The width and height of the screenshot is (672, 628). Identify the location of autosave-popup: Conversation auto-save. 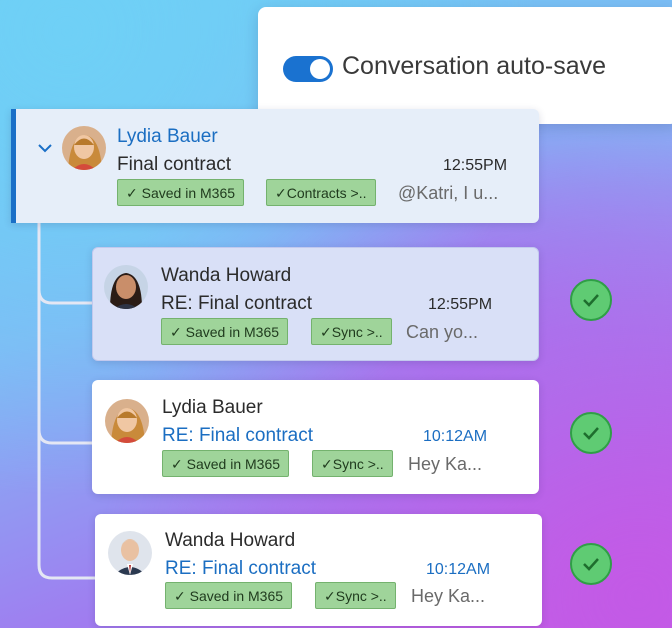
(465, 65).